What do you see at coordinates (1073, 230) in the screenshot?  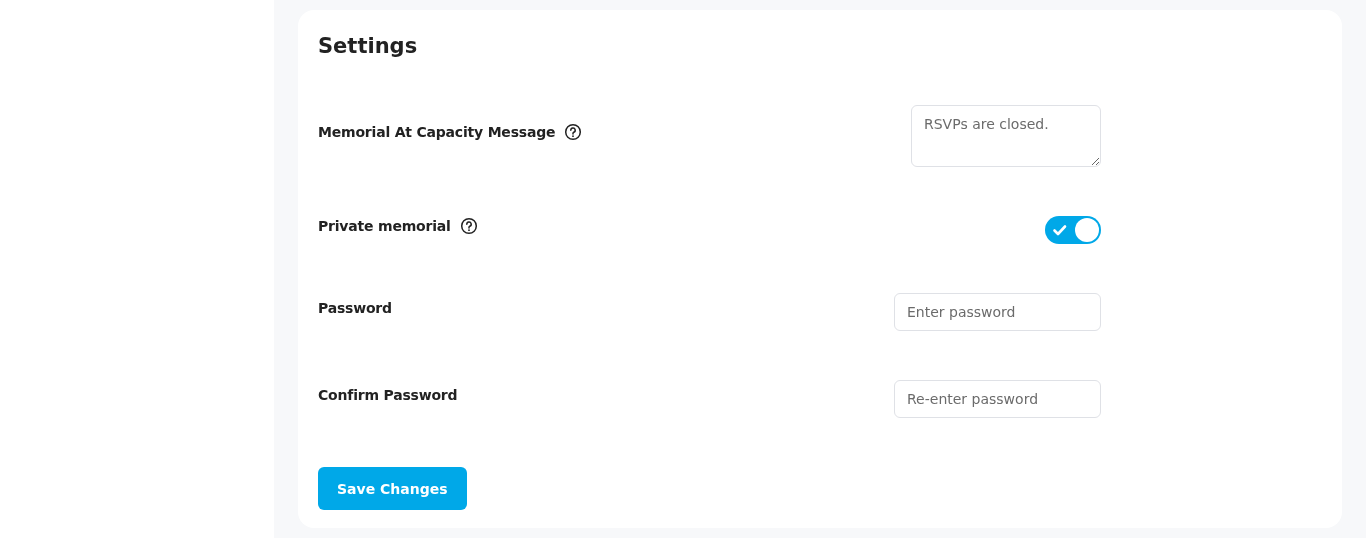 I see `private-toggle` at bounding box center [1073, 230].